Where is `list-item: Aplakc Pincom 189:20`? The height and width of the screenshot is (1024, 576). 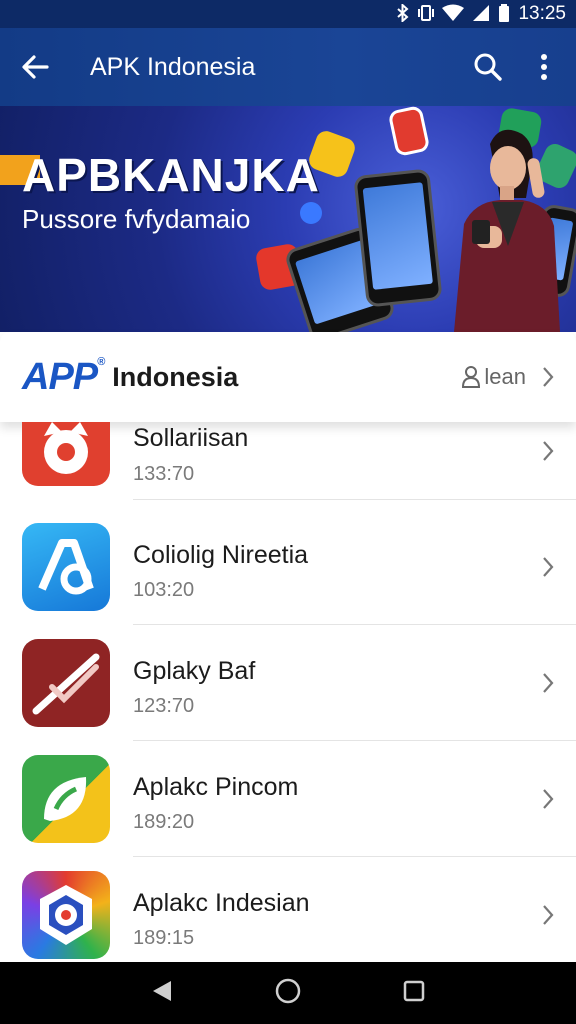
list-item: Aplakc Pincom 189:20 is located at coordinates (288, 799).